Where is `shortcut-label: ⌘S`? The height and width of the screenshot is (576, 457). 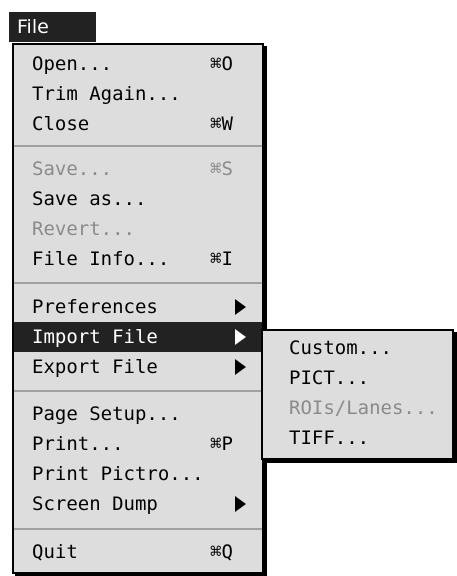 shortcut-label: ⌘S is located at coordinates (221, 169).